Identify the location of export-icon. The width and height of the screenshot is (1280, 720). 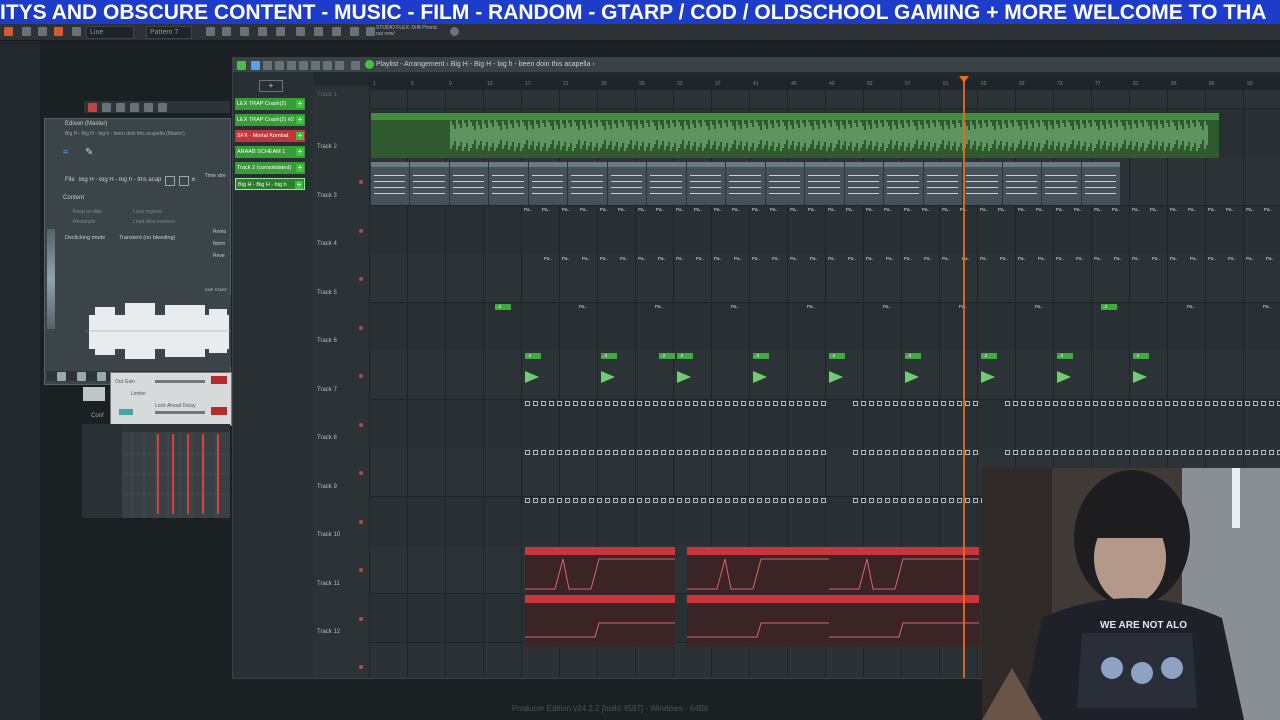
(336, 31).